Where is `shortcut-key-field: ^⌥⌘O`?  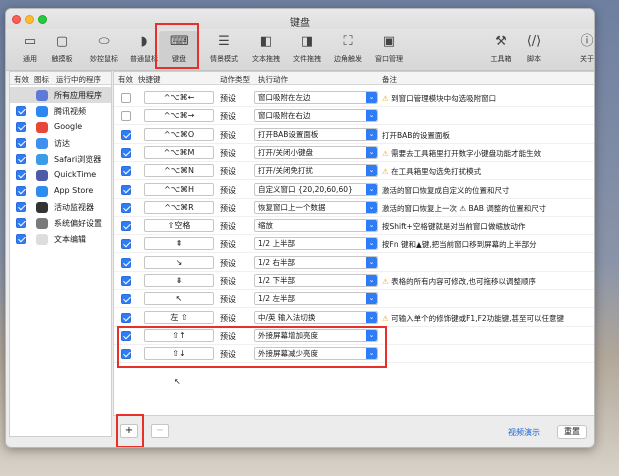 shortcut-key-field: ^⌥⌘O is located at coordinates (179, 134).